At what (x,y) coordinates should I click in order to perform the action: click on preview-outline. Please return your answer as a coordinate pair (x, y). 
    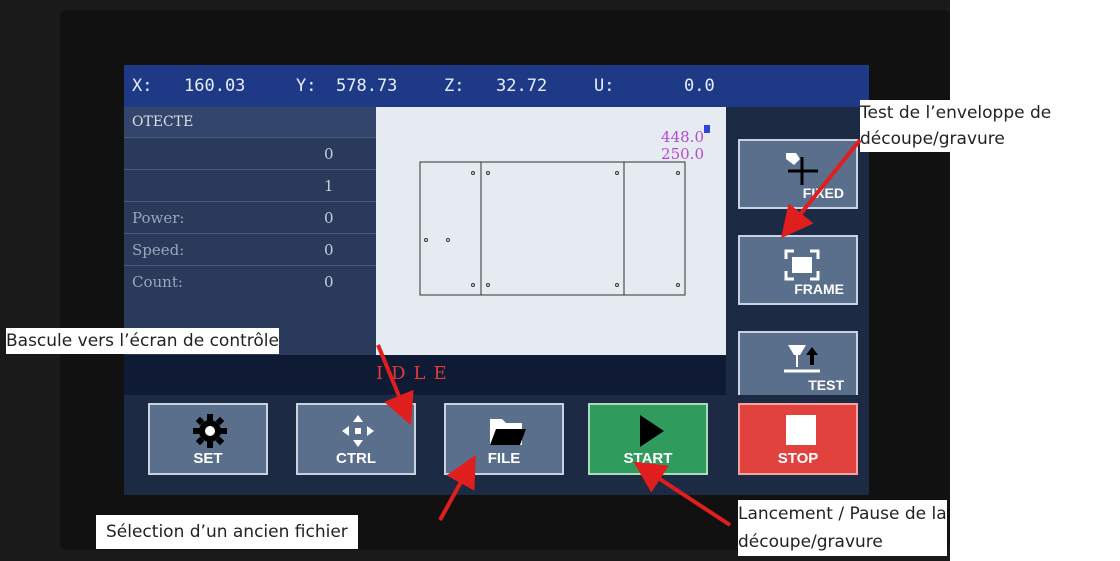
    Looking at the image, I should click on (552, 228).